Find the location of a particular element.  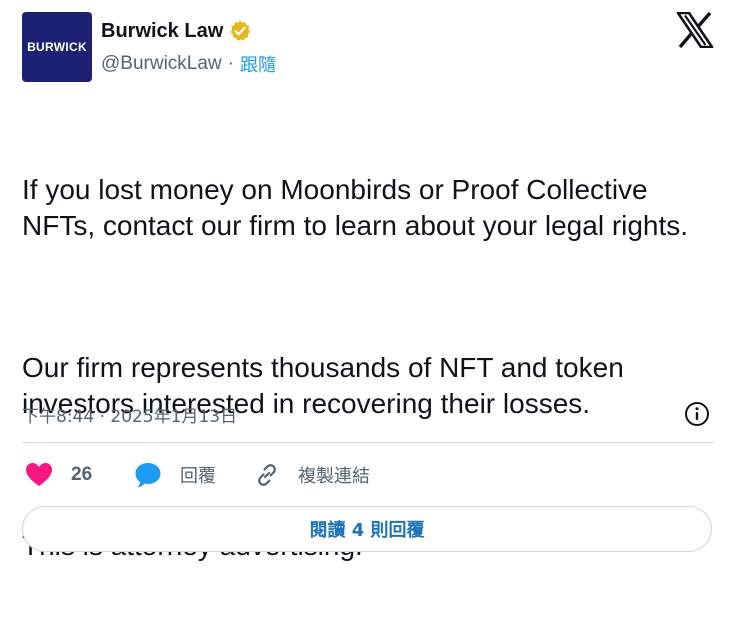

read-replies-label: 閱讀 4 則回覆 is located at coordinates (367, 530).